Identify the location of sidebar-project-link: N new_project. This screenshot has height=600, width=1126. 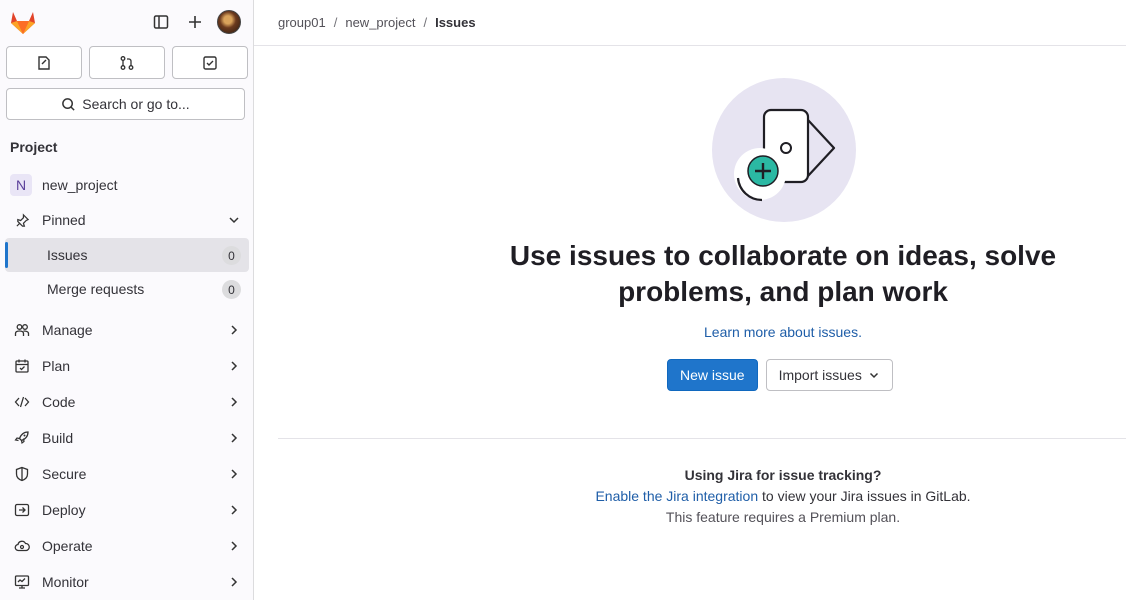
(127, 185).